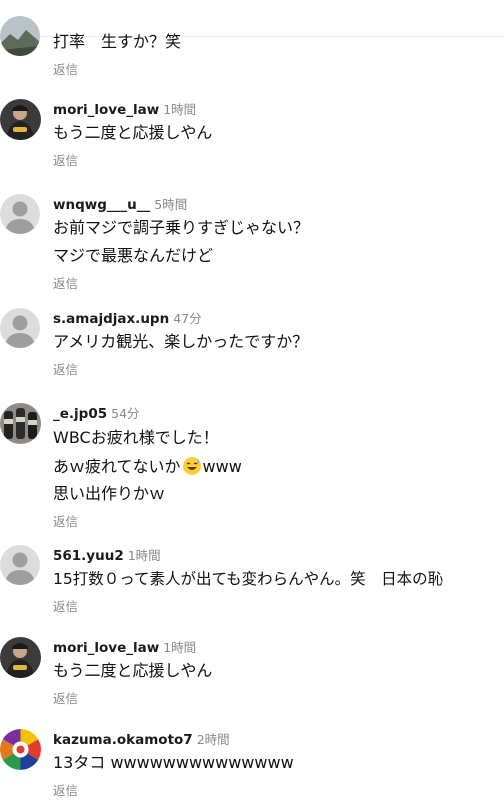 This screenshot has width=504, height=810. What do you see at coordinates (111, 319) in the screenshot?
I see `username-link: s.amajdjax.upn` at bounding box center [111, 319].